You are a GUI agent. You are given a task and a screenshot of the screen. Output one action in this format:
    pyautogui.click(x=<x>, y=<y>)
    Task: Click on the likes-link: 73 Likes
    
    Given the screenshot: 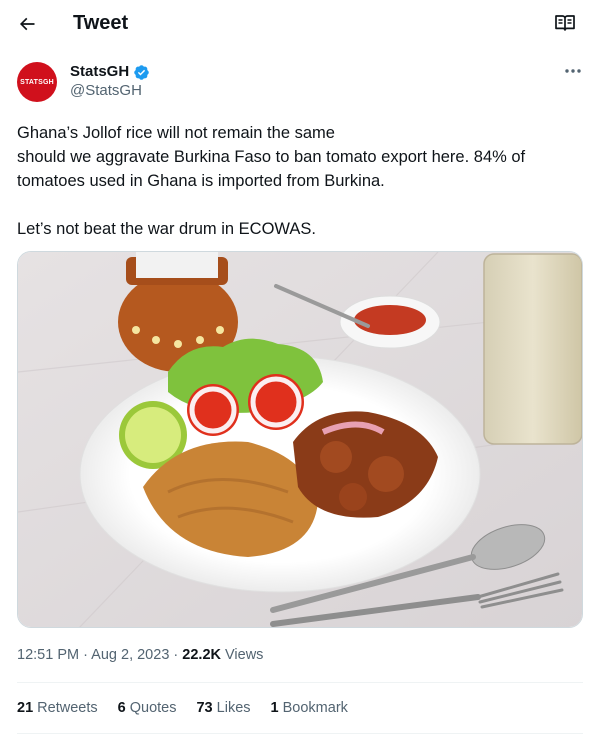 What is the action you would take?
    pyautogui.click(x=223, y=708)
    